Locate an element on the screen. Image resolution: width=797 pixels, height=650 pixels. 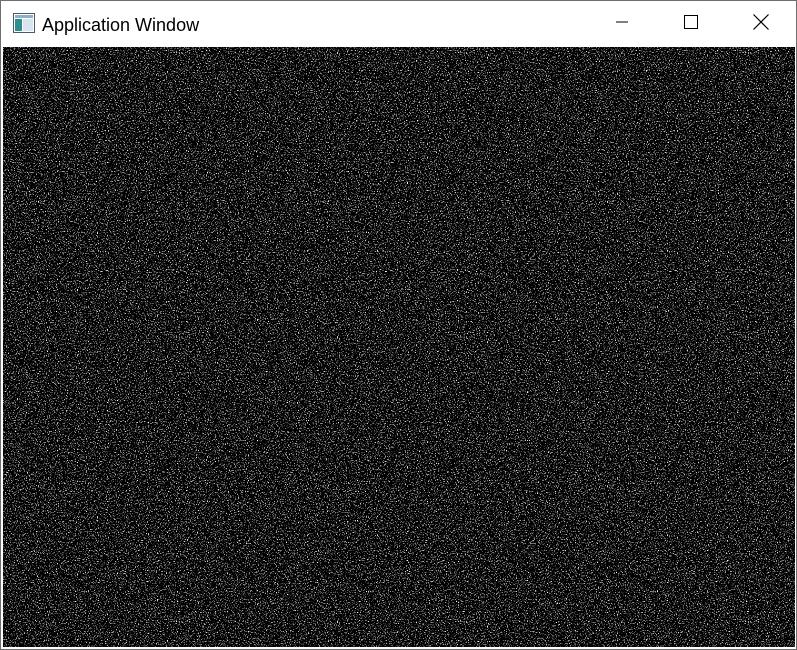
close-button is located at coordinates (761, 24).